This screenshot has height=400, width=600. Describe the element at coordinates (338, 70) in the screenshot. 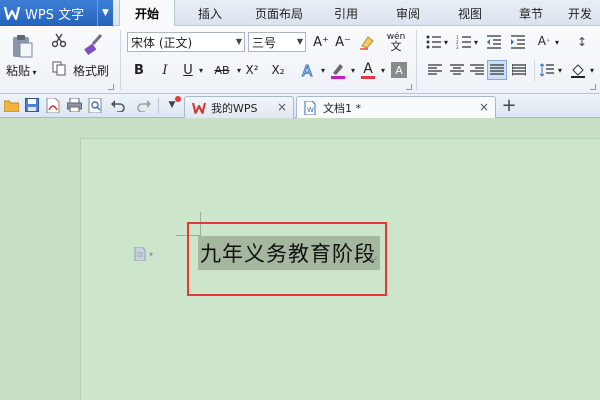

I see `highlight-icon` at that location.